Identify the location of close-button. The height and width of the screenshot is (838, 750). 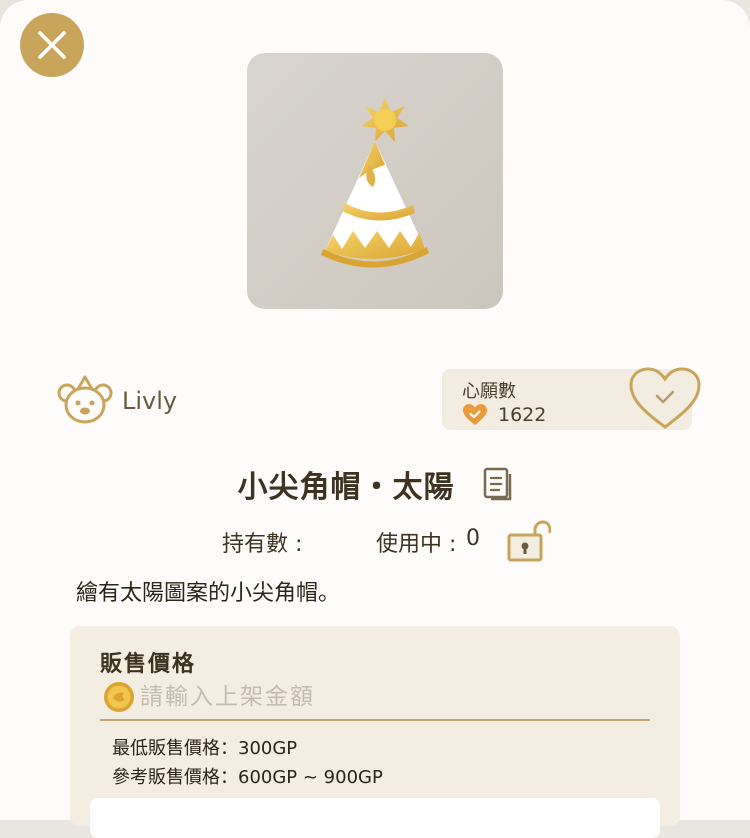
(52, 45).